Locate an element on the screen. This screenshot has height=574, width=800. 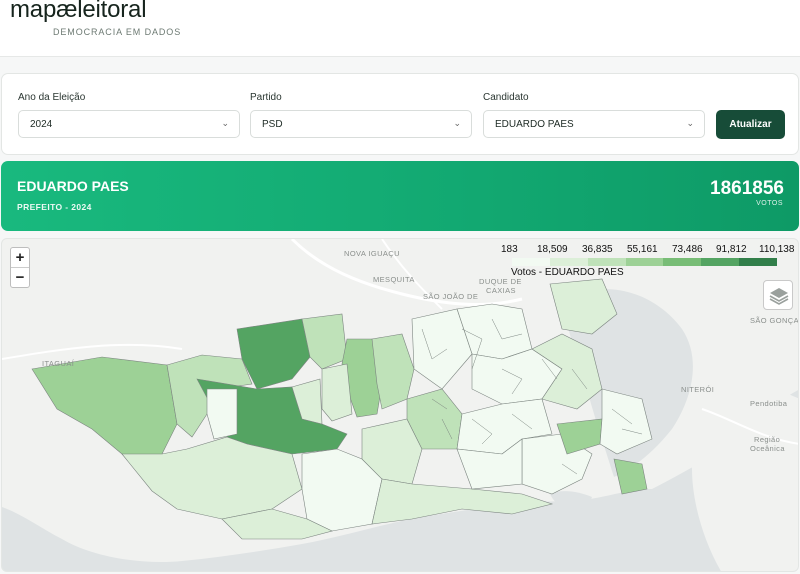
app-tagline: DEMOCRACIA EM DADOS is located at coordinates (117, 32).